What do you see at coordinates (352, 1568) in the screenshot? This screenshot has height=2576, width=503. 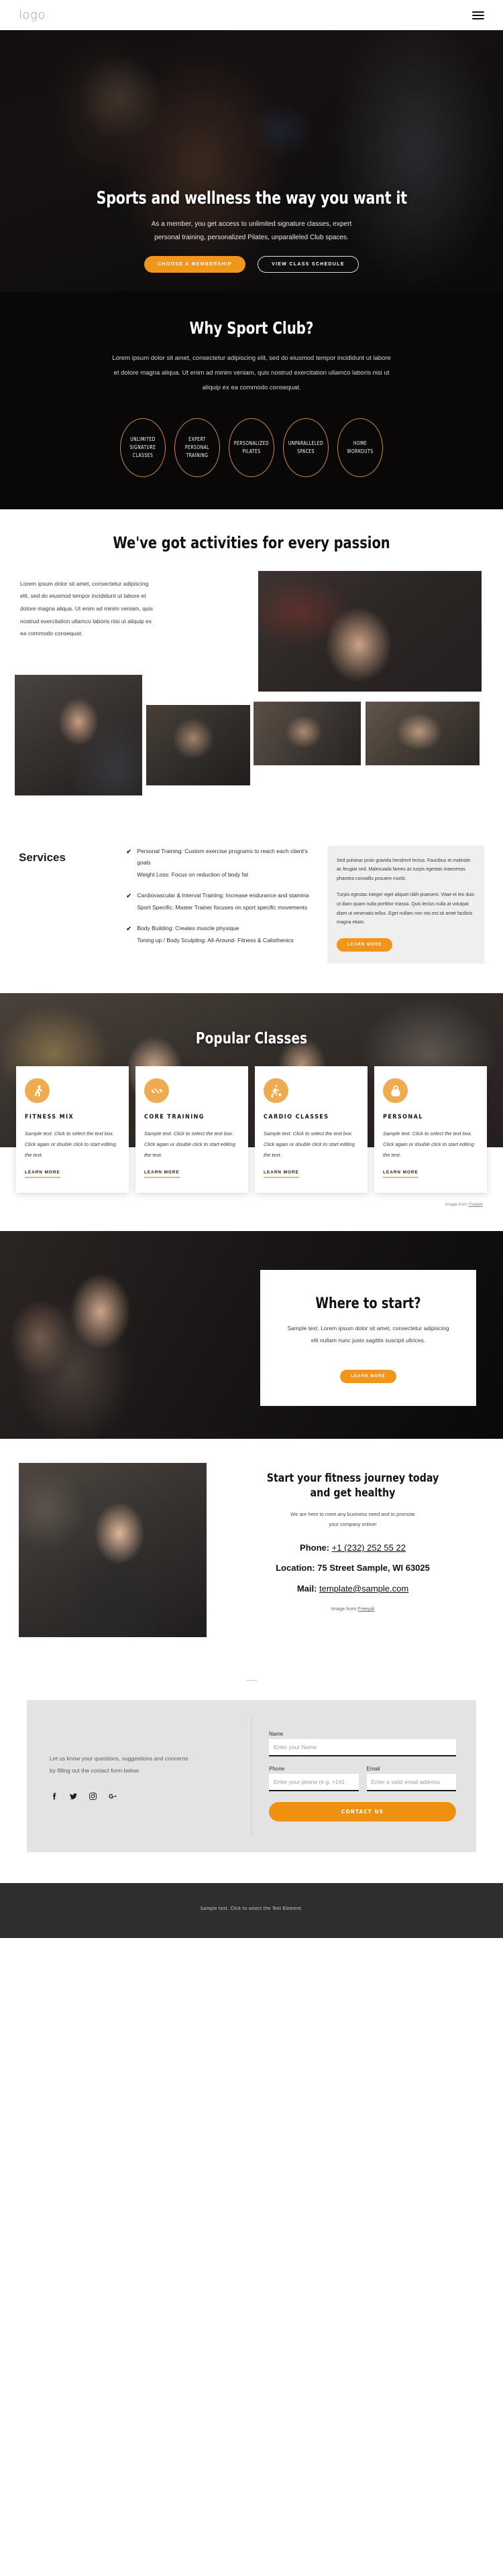 I see `journey-location: Location: 75 Street Sample, WI 63025` at bounding box center [352, 1568].